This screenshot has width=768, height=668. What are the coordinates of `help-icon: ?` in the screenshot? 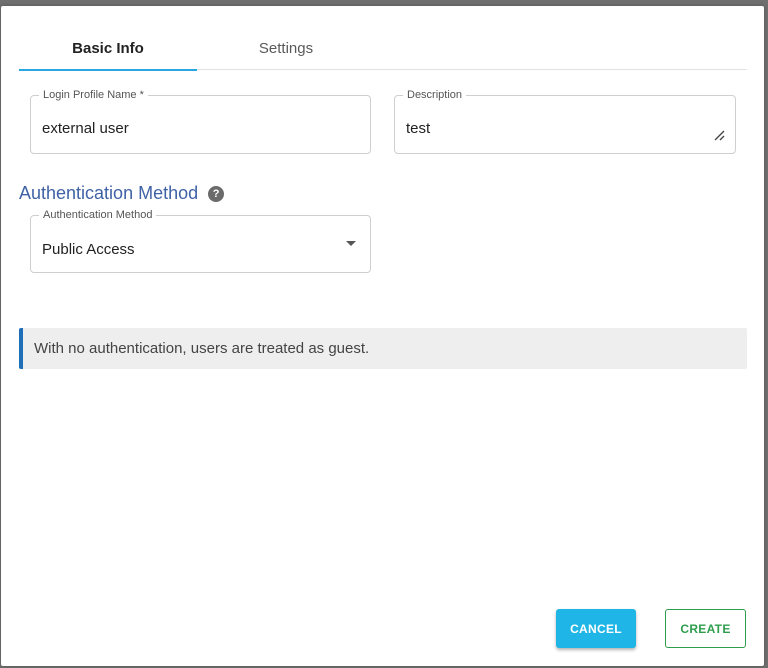 It's located at (216, 193).